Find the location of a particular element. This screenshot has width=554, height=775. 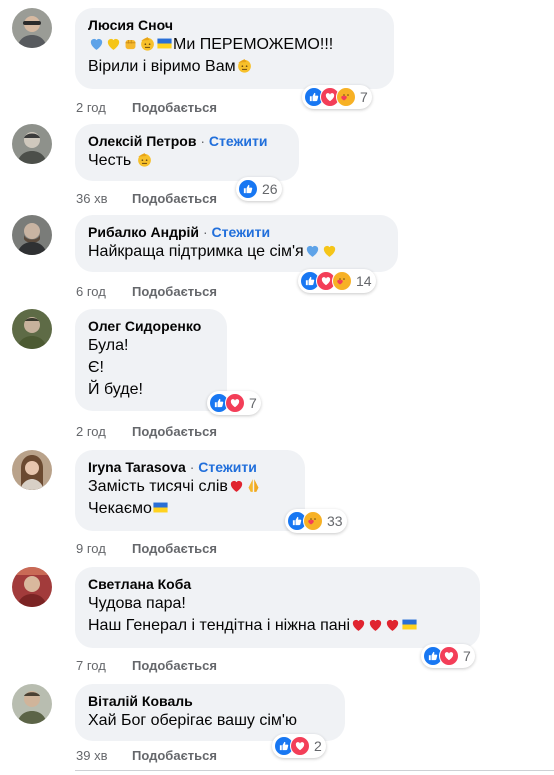

comment-author: Олег Сидоренко is located at coordinates (151, 326).